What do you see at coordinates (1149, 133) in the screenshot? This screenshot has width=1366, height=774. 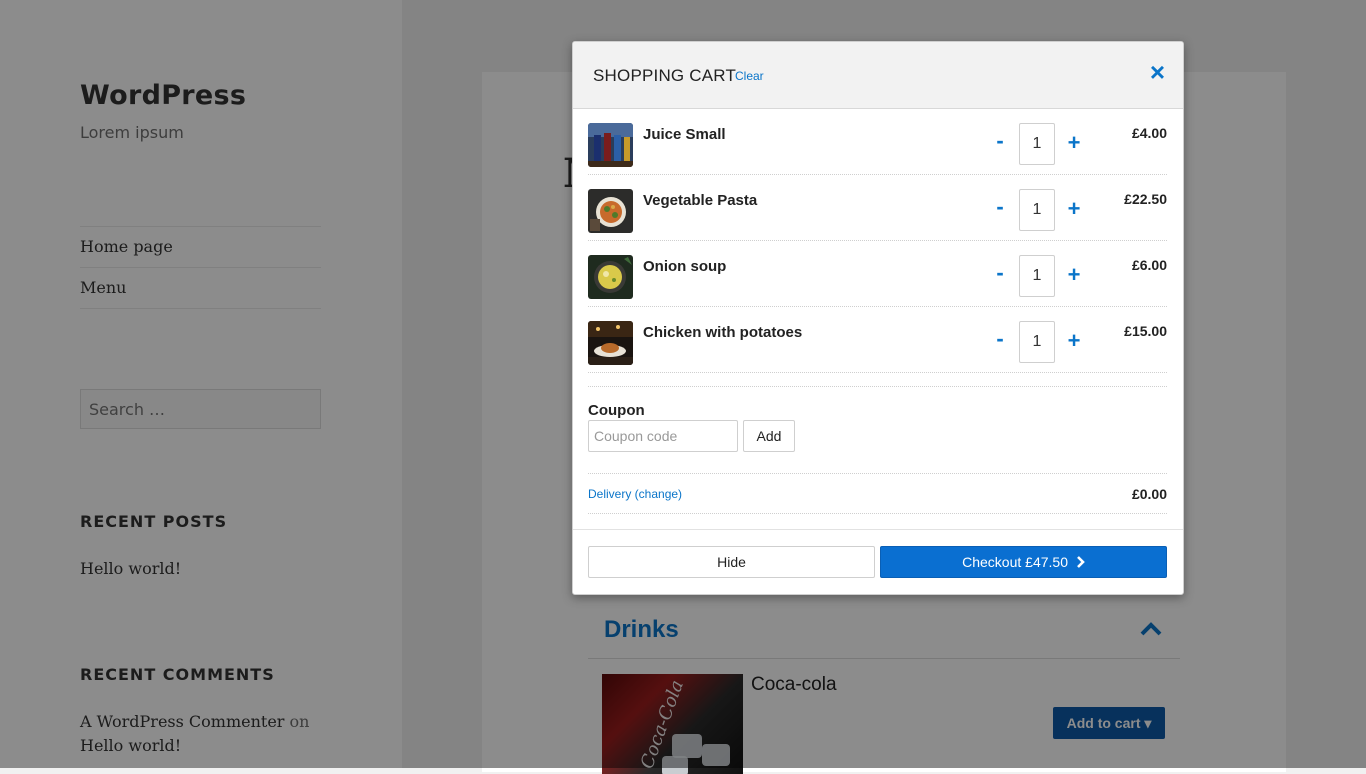 I see `cart-item-price: £4.00` at bounding box center [1149, 133].